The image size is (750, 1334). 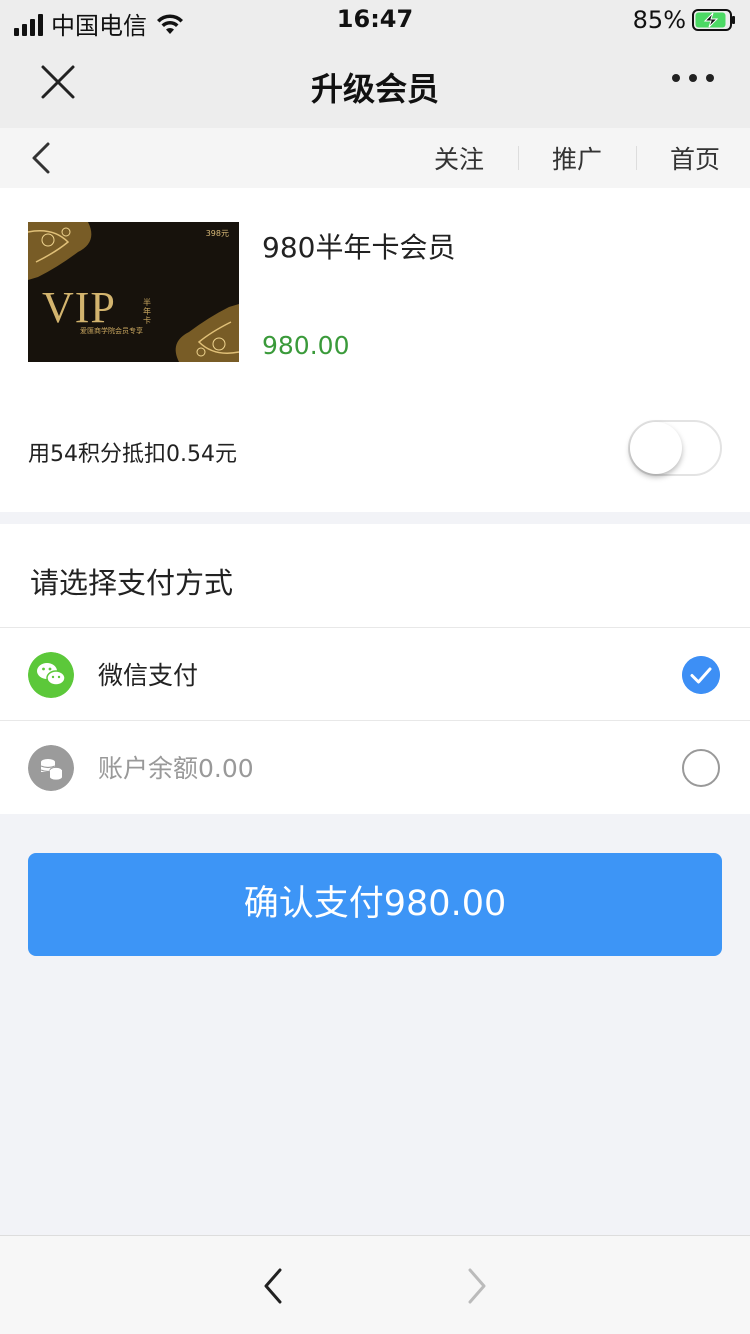 I want to click on coins-icon, so click(x=51, y=768).